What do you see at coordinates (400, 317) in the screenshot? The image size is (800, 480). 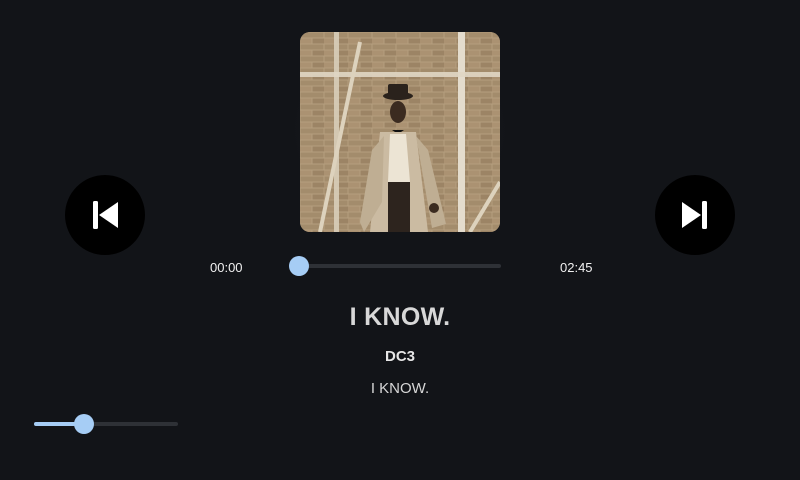 I see `track-title: I KNOW.` at bounding box center [400, 317].